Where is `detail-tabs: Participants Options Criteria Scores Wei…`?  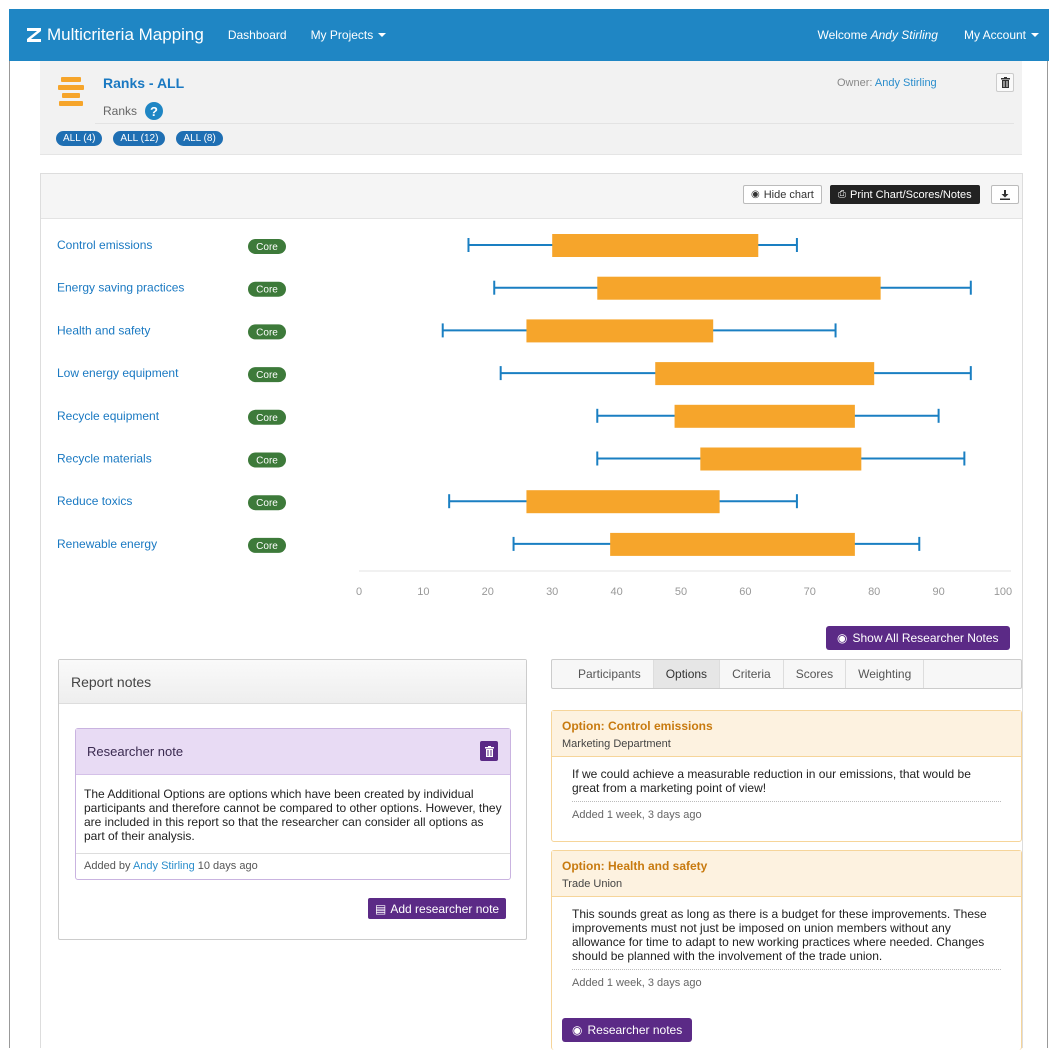 detail-tabs: Participants Options Criteria Scores Wei… is located at coordinates (786, 674).